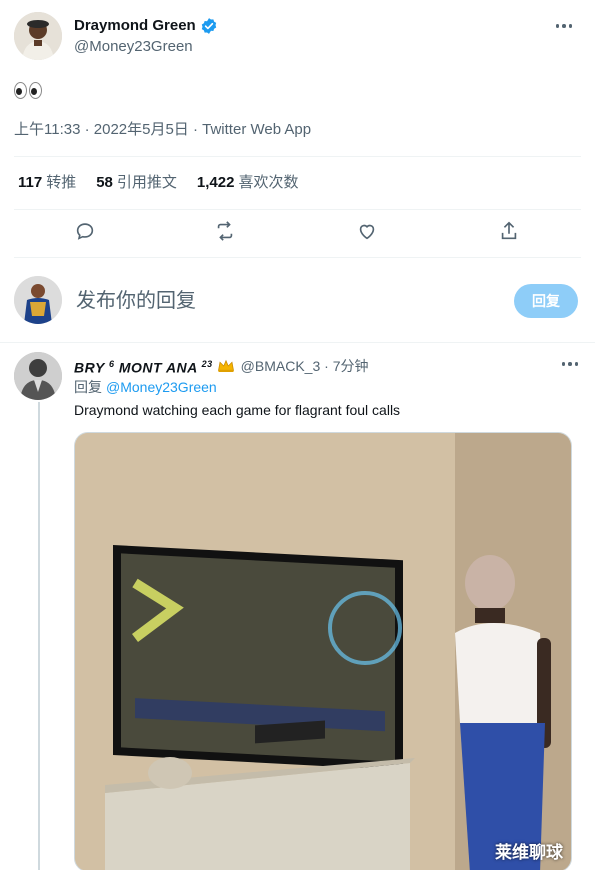 Image resolution: width=595 pixels, height=870 pixels. I want to click on reply-author-handle: @BMACK_3, so click(281, 366).